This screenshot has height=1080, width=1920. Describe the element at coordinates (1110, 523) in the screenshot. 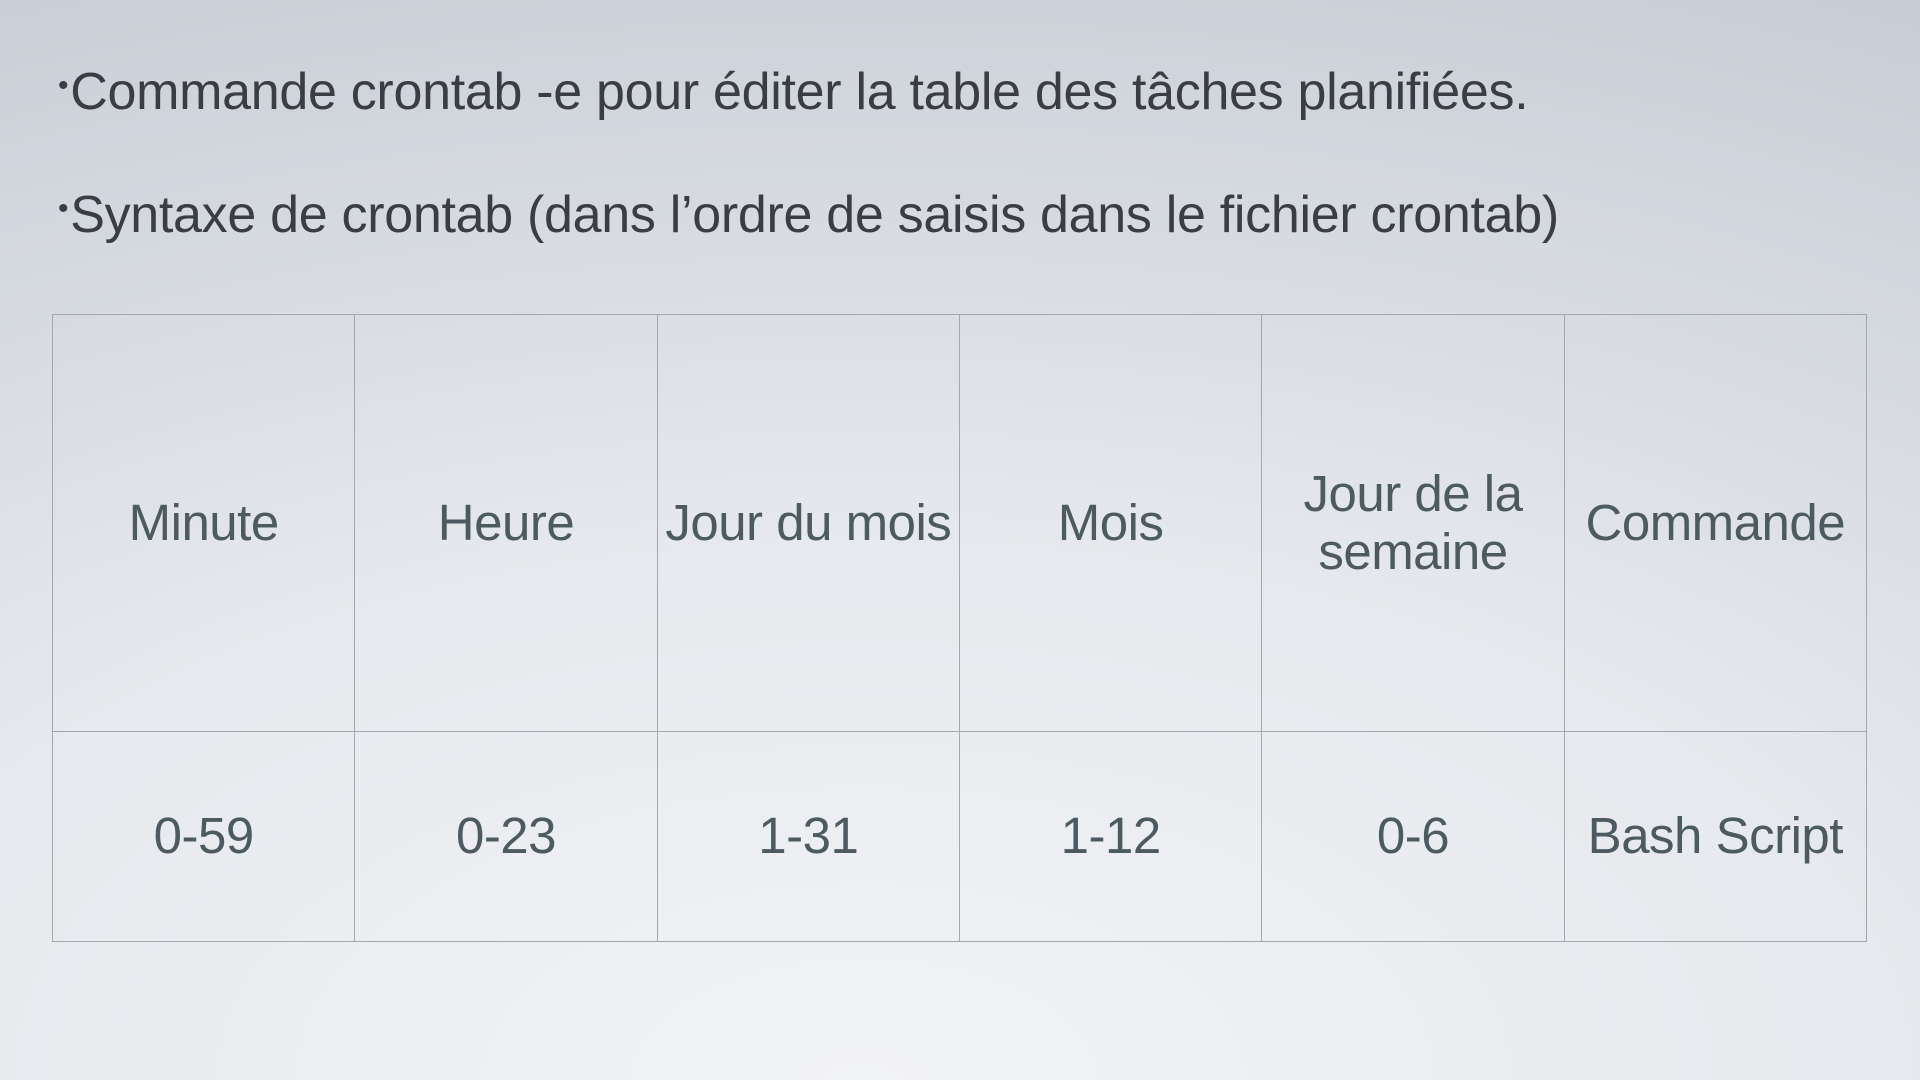

I see `header-month: Mois` at that location.